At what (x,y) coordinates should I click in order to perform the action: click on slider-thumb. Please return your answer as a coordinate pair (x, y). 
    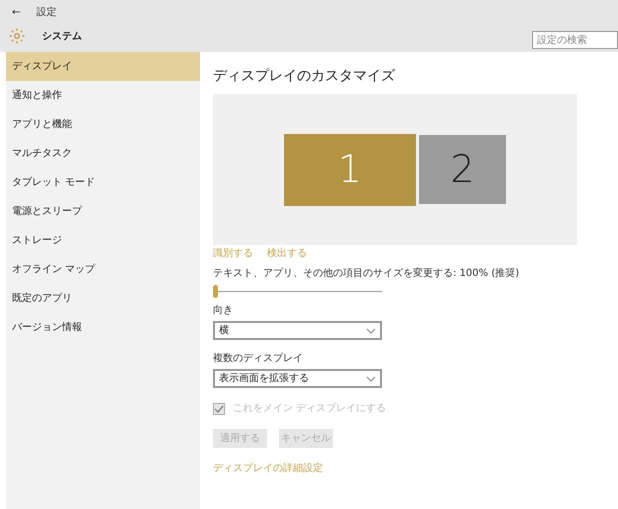
    Looking at the image, I should click on (215, 291).